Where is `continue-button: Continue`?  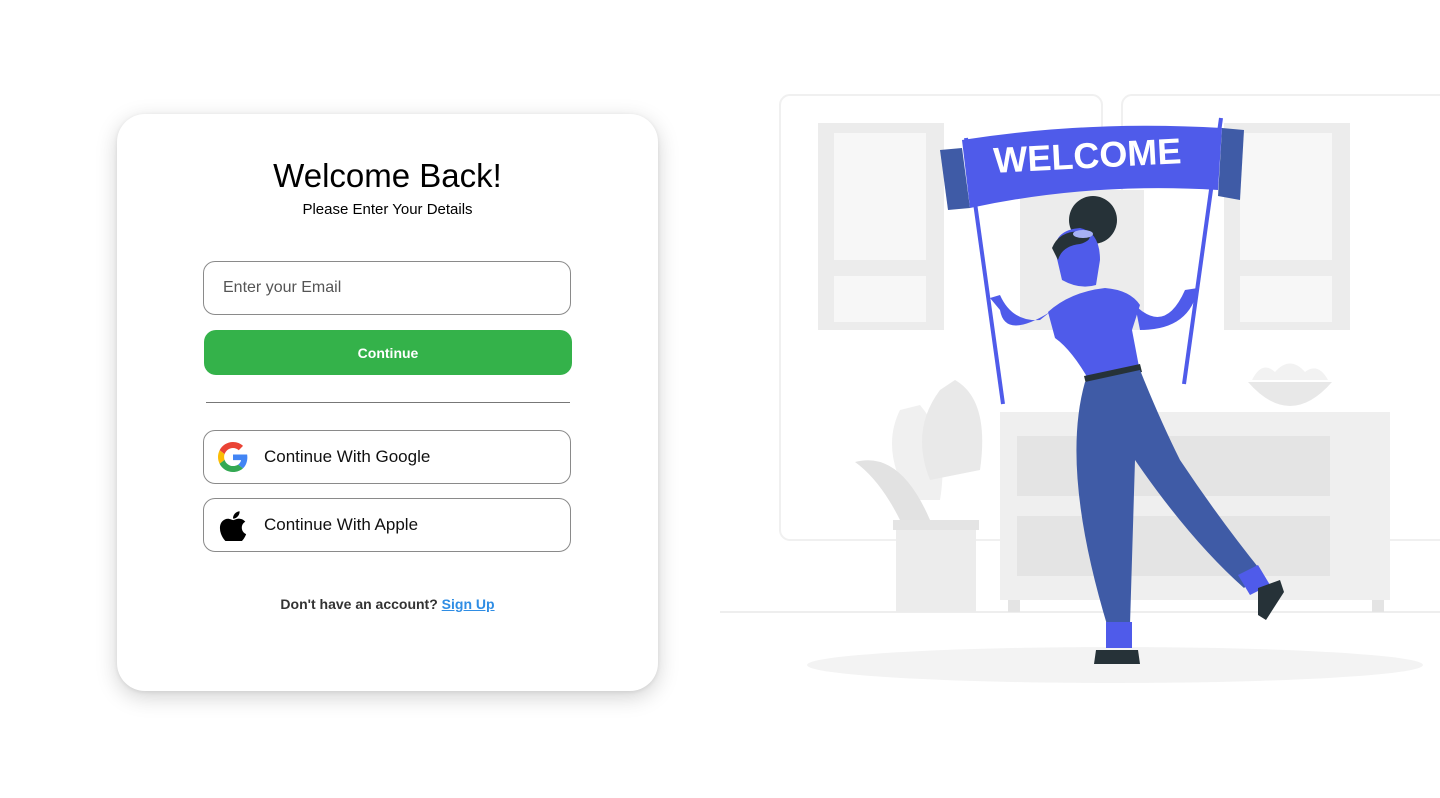
continue-button: Continue is located at coordinates (388, 352).